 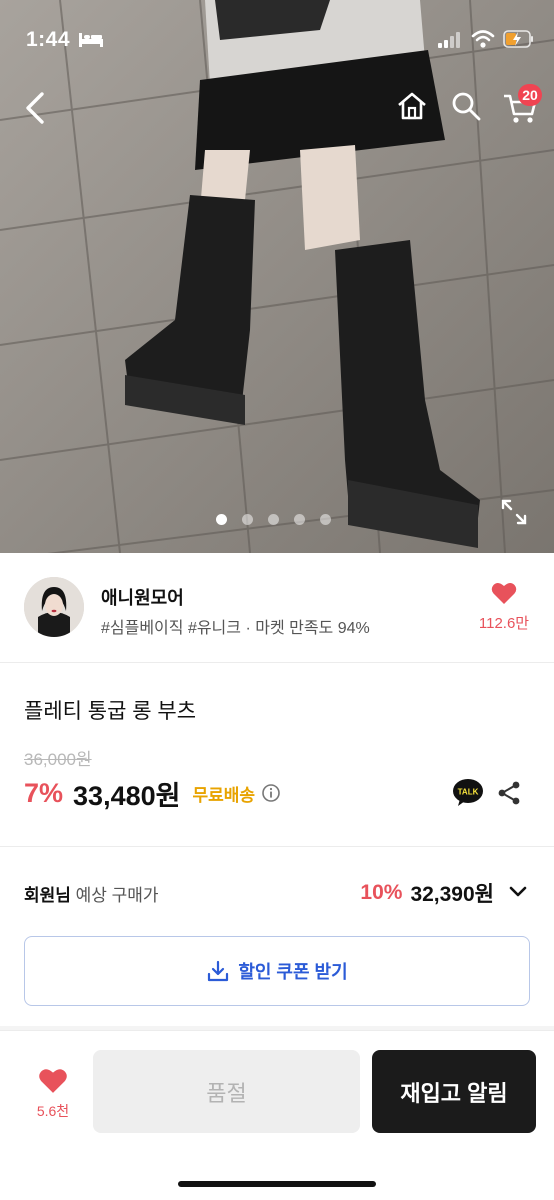 What do you see at coordinates (412, 106) in the screenshot?
I see `home-icon` at bounding box center [412, 106].